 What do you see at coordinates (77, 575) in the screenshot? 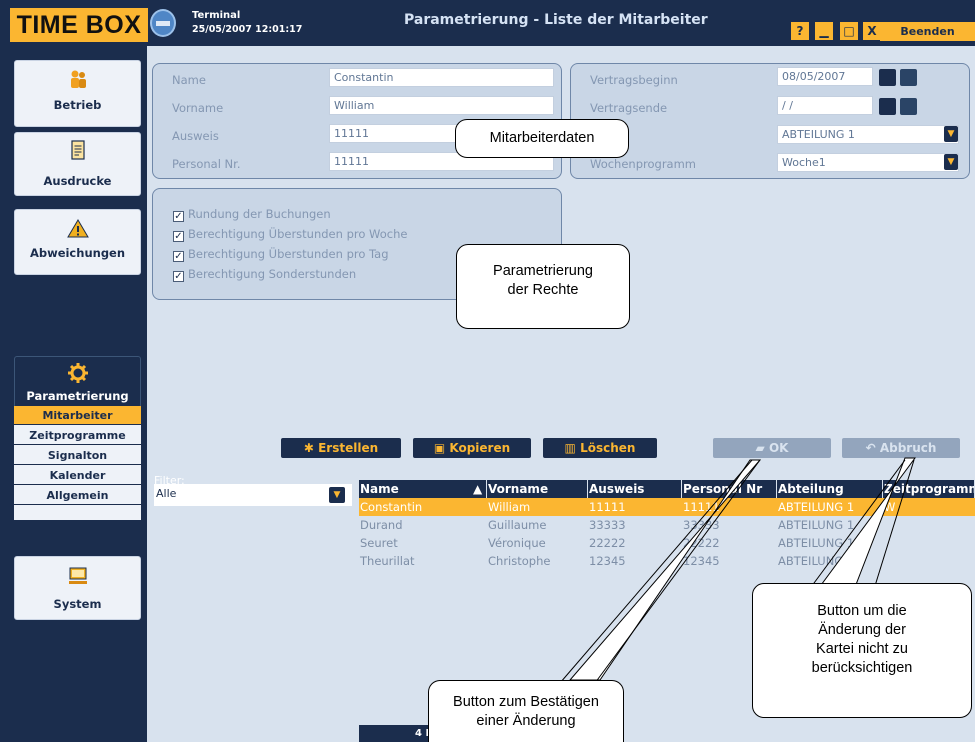
I see `computer-icon` at bounding box center [77, 575].